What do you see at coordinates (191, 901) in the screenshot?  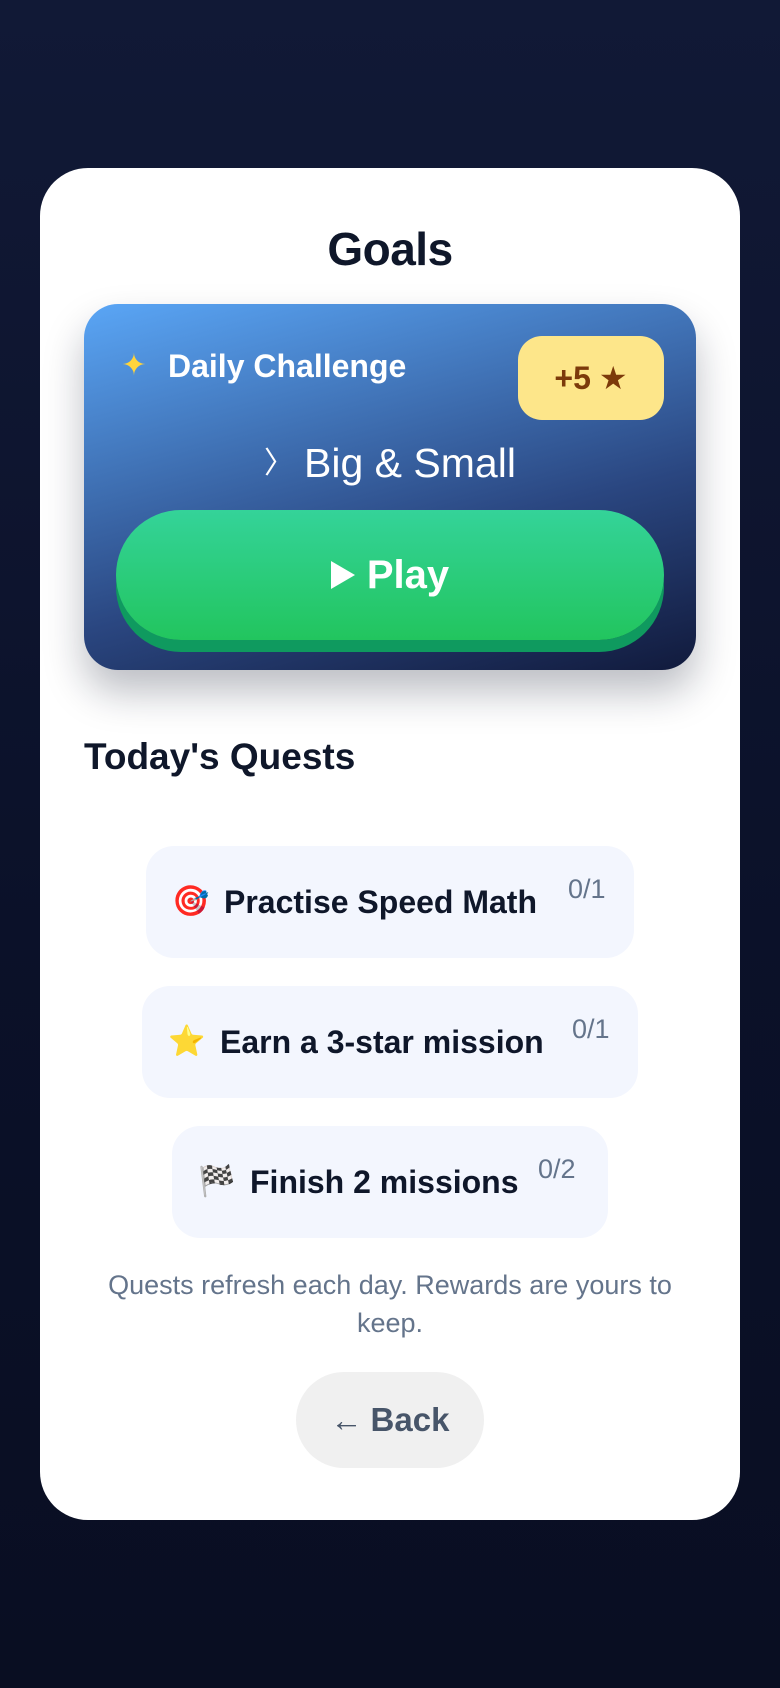 I see `target-icon: 🎯` at bounding box center [191, 901].